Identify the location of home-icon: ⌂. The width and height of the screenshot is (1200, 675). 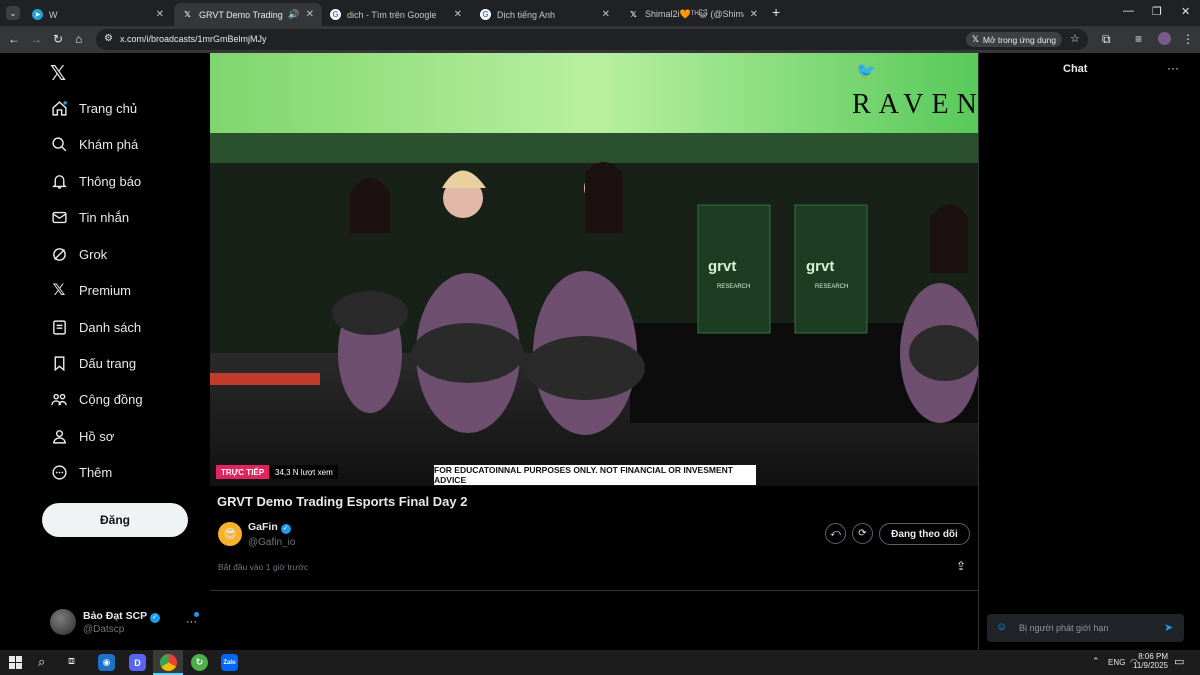
(78, 39).